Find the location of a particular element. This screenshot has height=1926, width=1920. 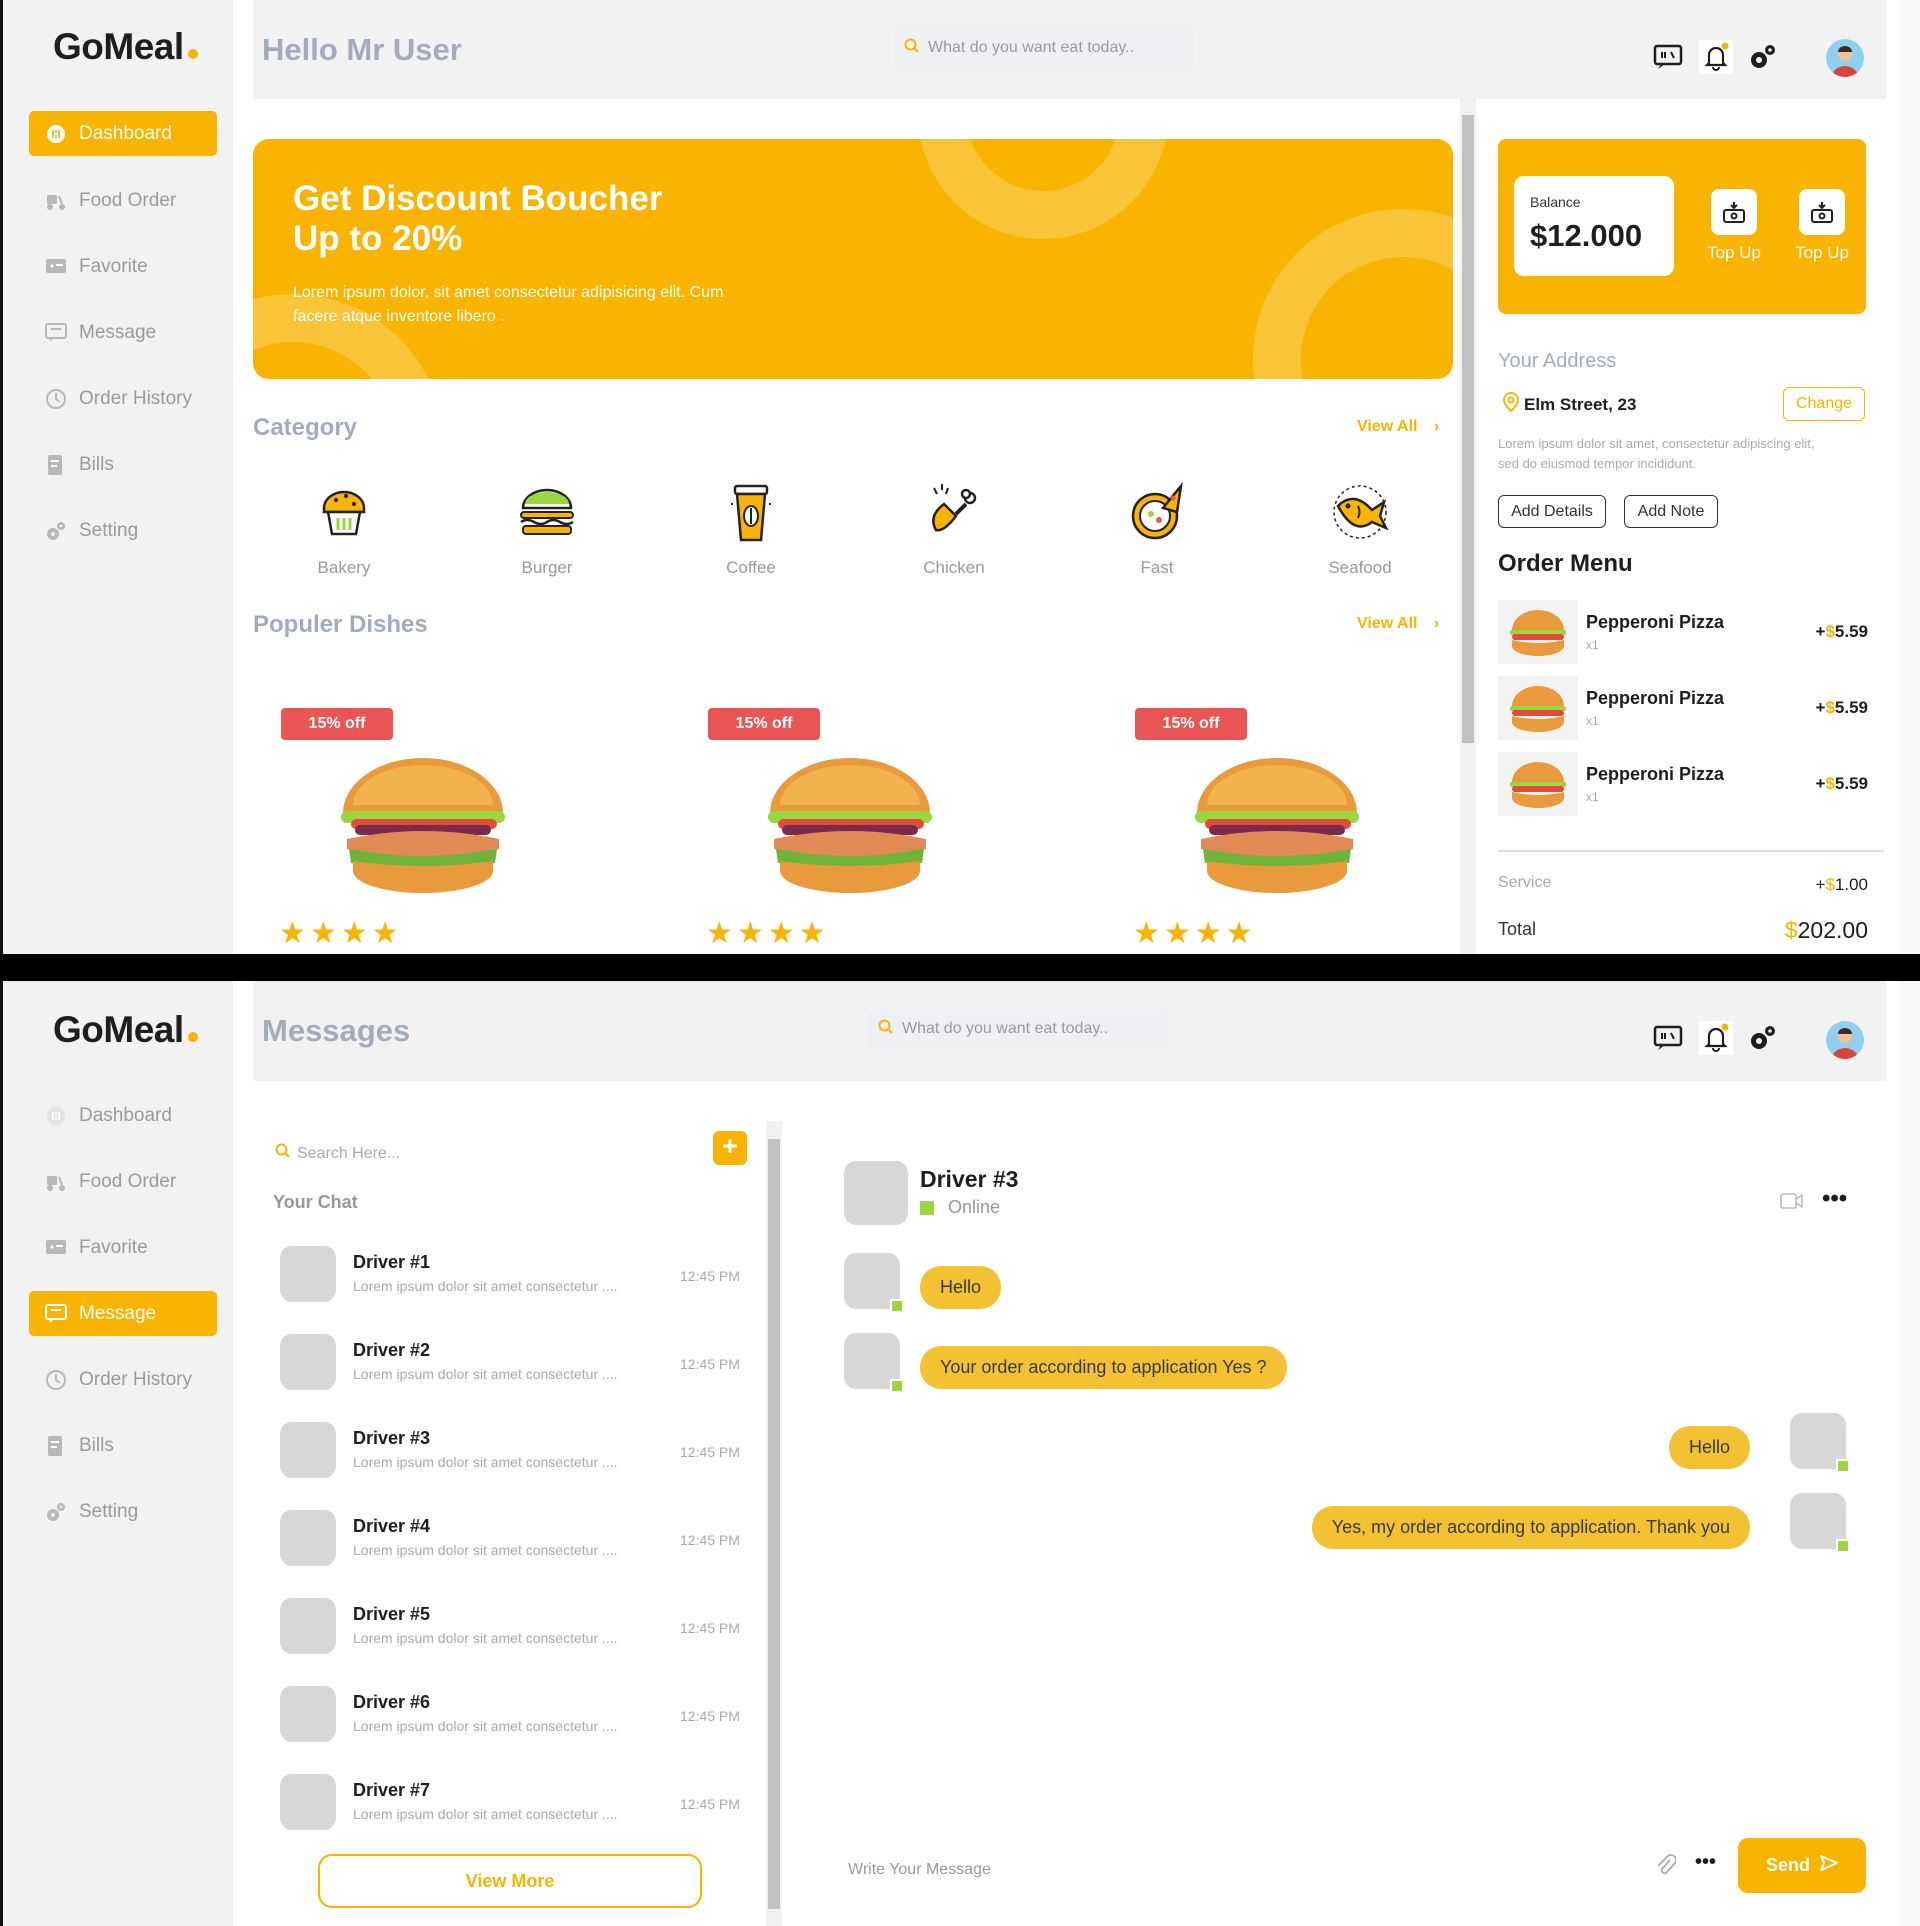

view-more-button: View More is located at coordinates (510, 1881).